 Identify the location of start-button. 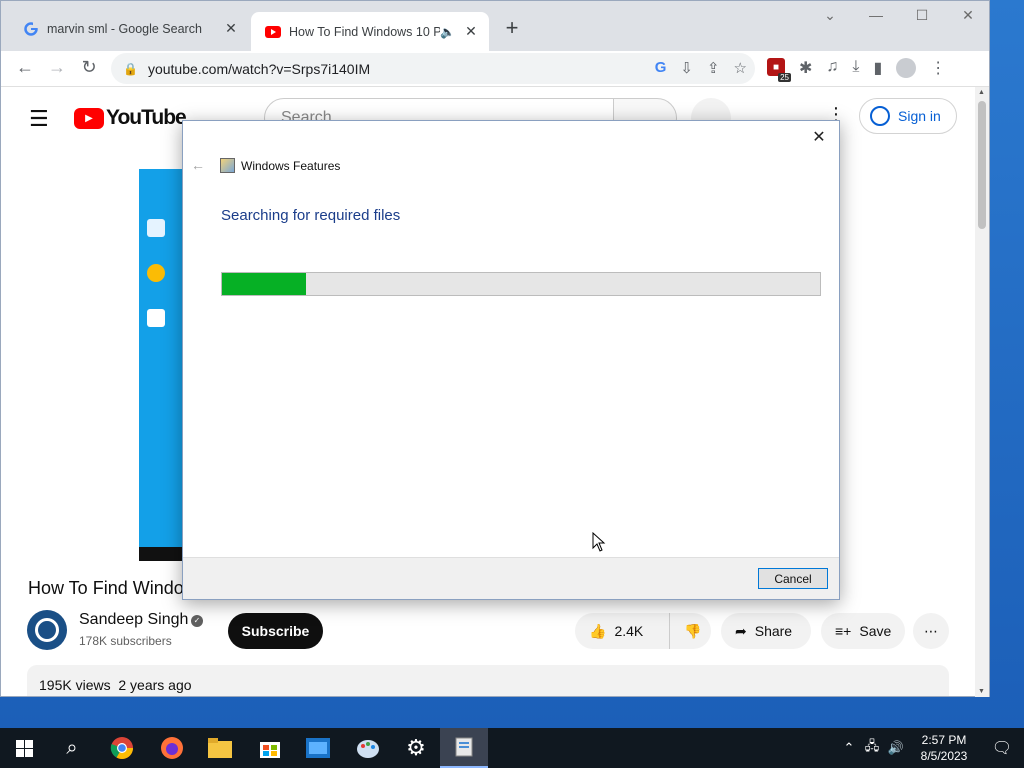
(24, 748).